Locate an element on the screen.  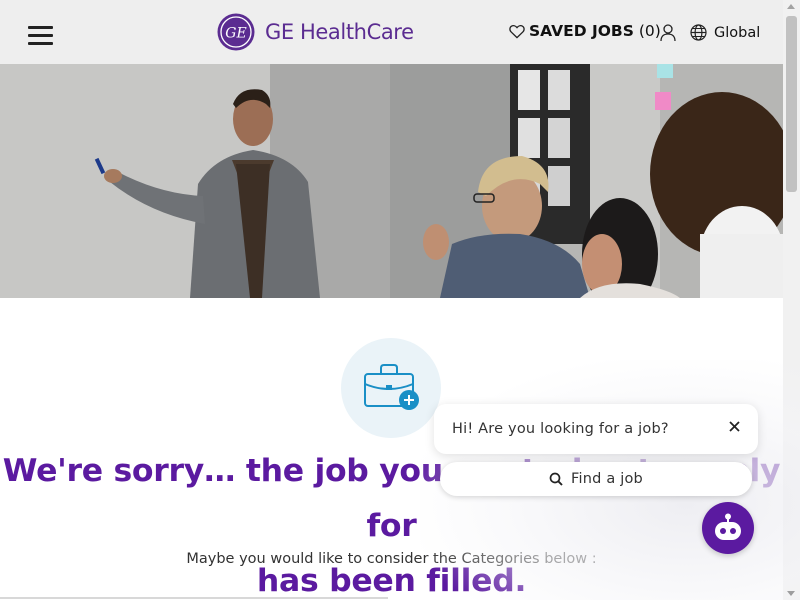
brand-logo: GE GE HealthCare is located at coordinates (315, 32).